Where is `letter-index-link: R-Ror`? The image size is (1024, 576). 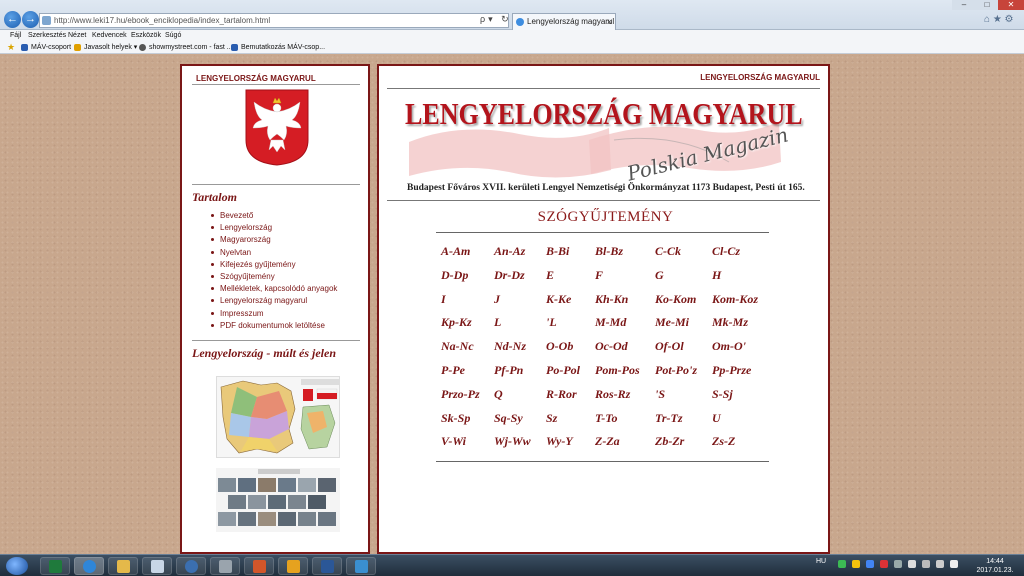 letter-index-link: R-Ror is located at coordinates (561, 394).